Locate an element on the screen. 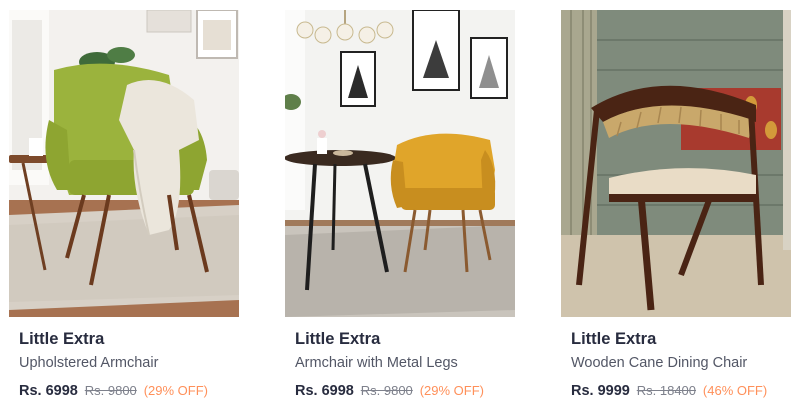 This screenshot has width=800, height=402. price-row: Rs. 9999 Rs. 18400 (46% OFF) is located at coordinates (669, 390).